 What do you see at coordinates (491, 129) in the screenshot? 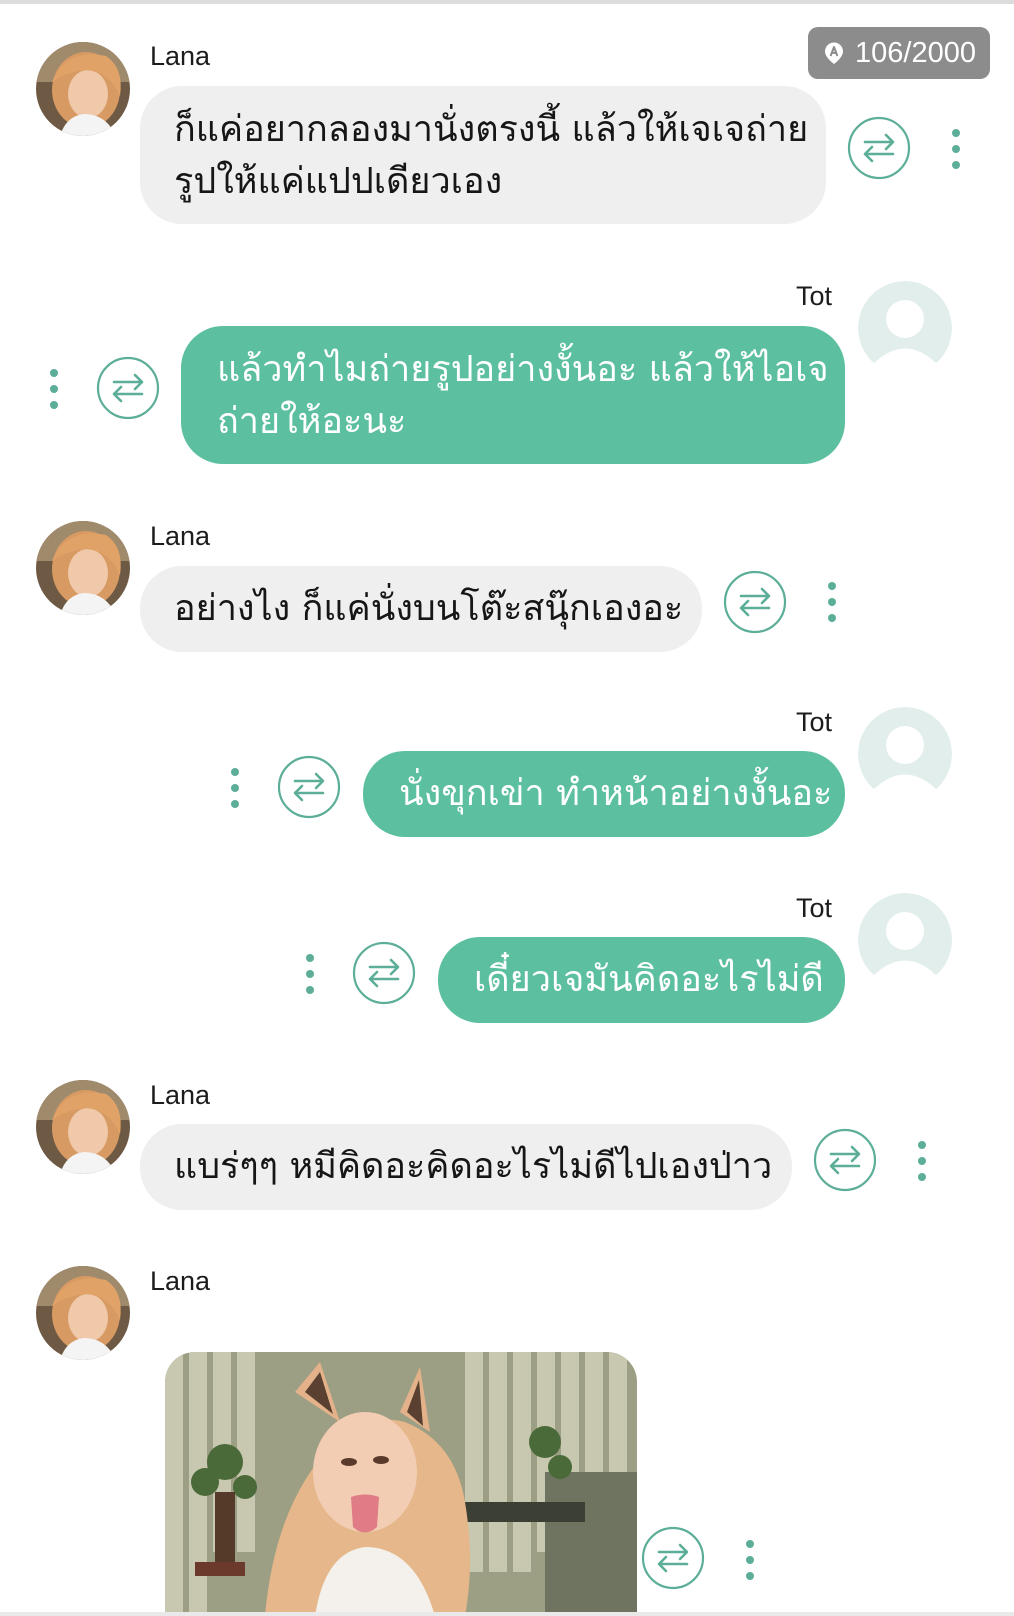
I see `message-text: ก็แค่อยากลองมานั่งตรงนี้ แล้วให้เจเจถ่าย` at bounding box center [491, 129].